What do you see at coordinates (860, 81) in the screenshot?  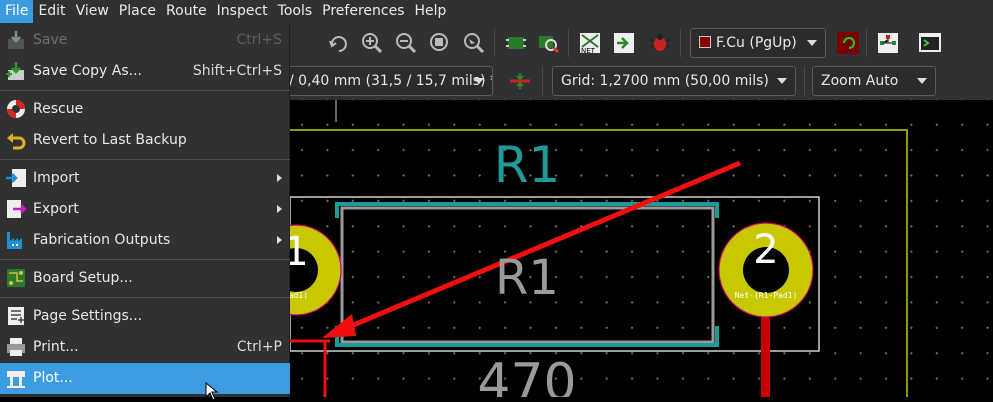 I see `zoom-value: Zoom Auto` at bounding box center [860, 81].